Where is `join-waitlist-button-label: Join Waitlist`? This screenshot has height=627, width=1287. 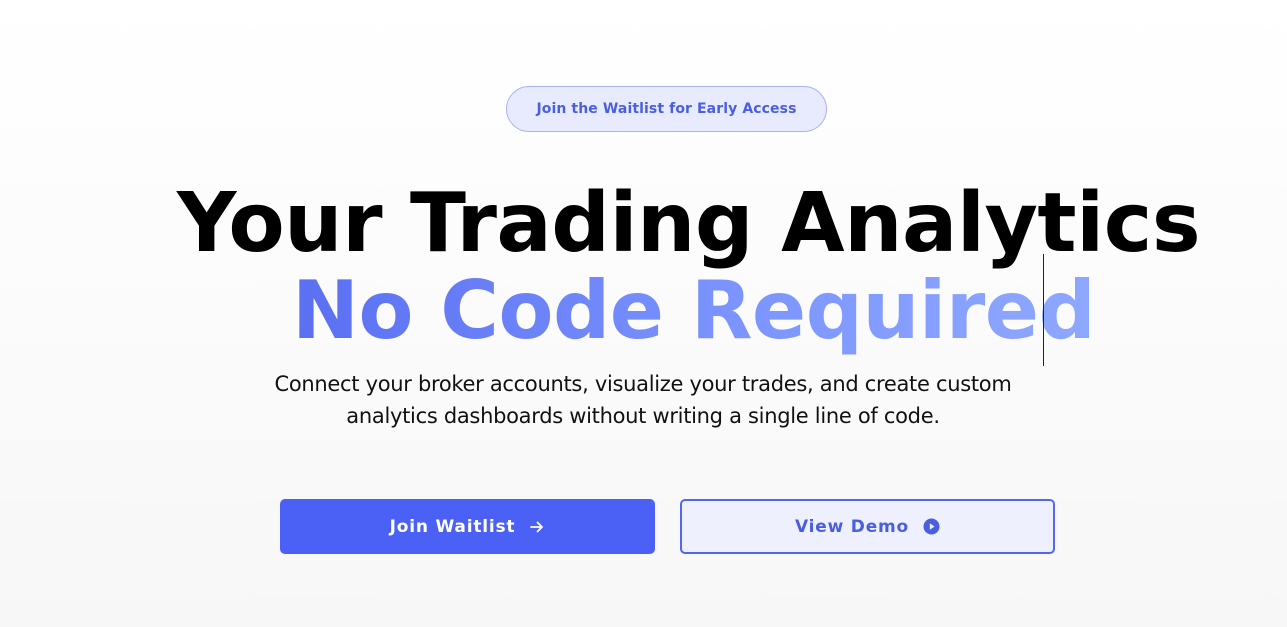
join-waitlist-button-label: Join Waitlist is located at coordinates (452, 526).